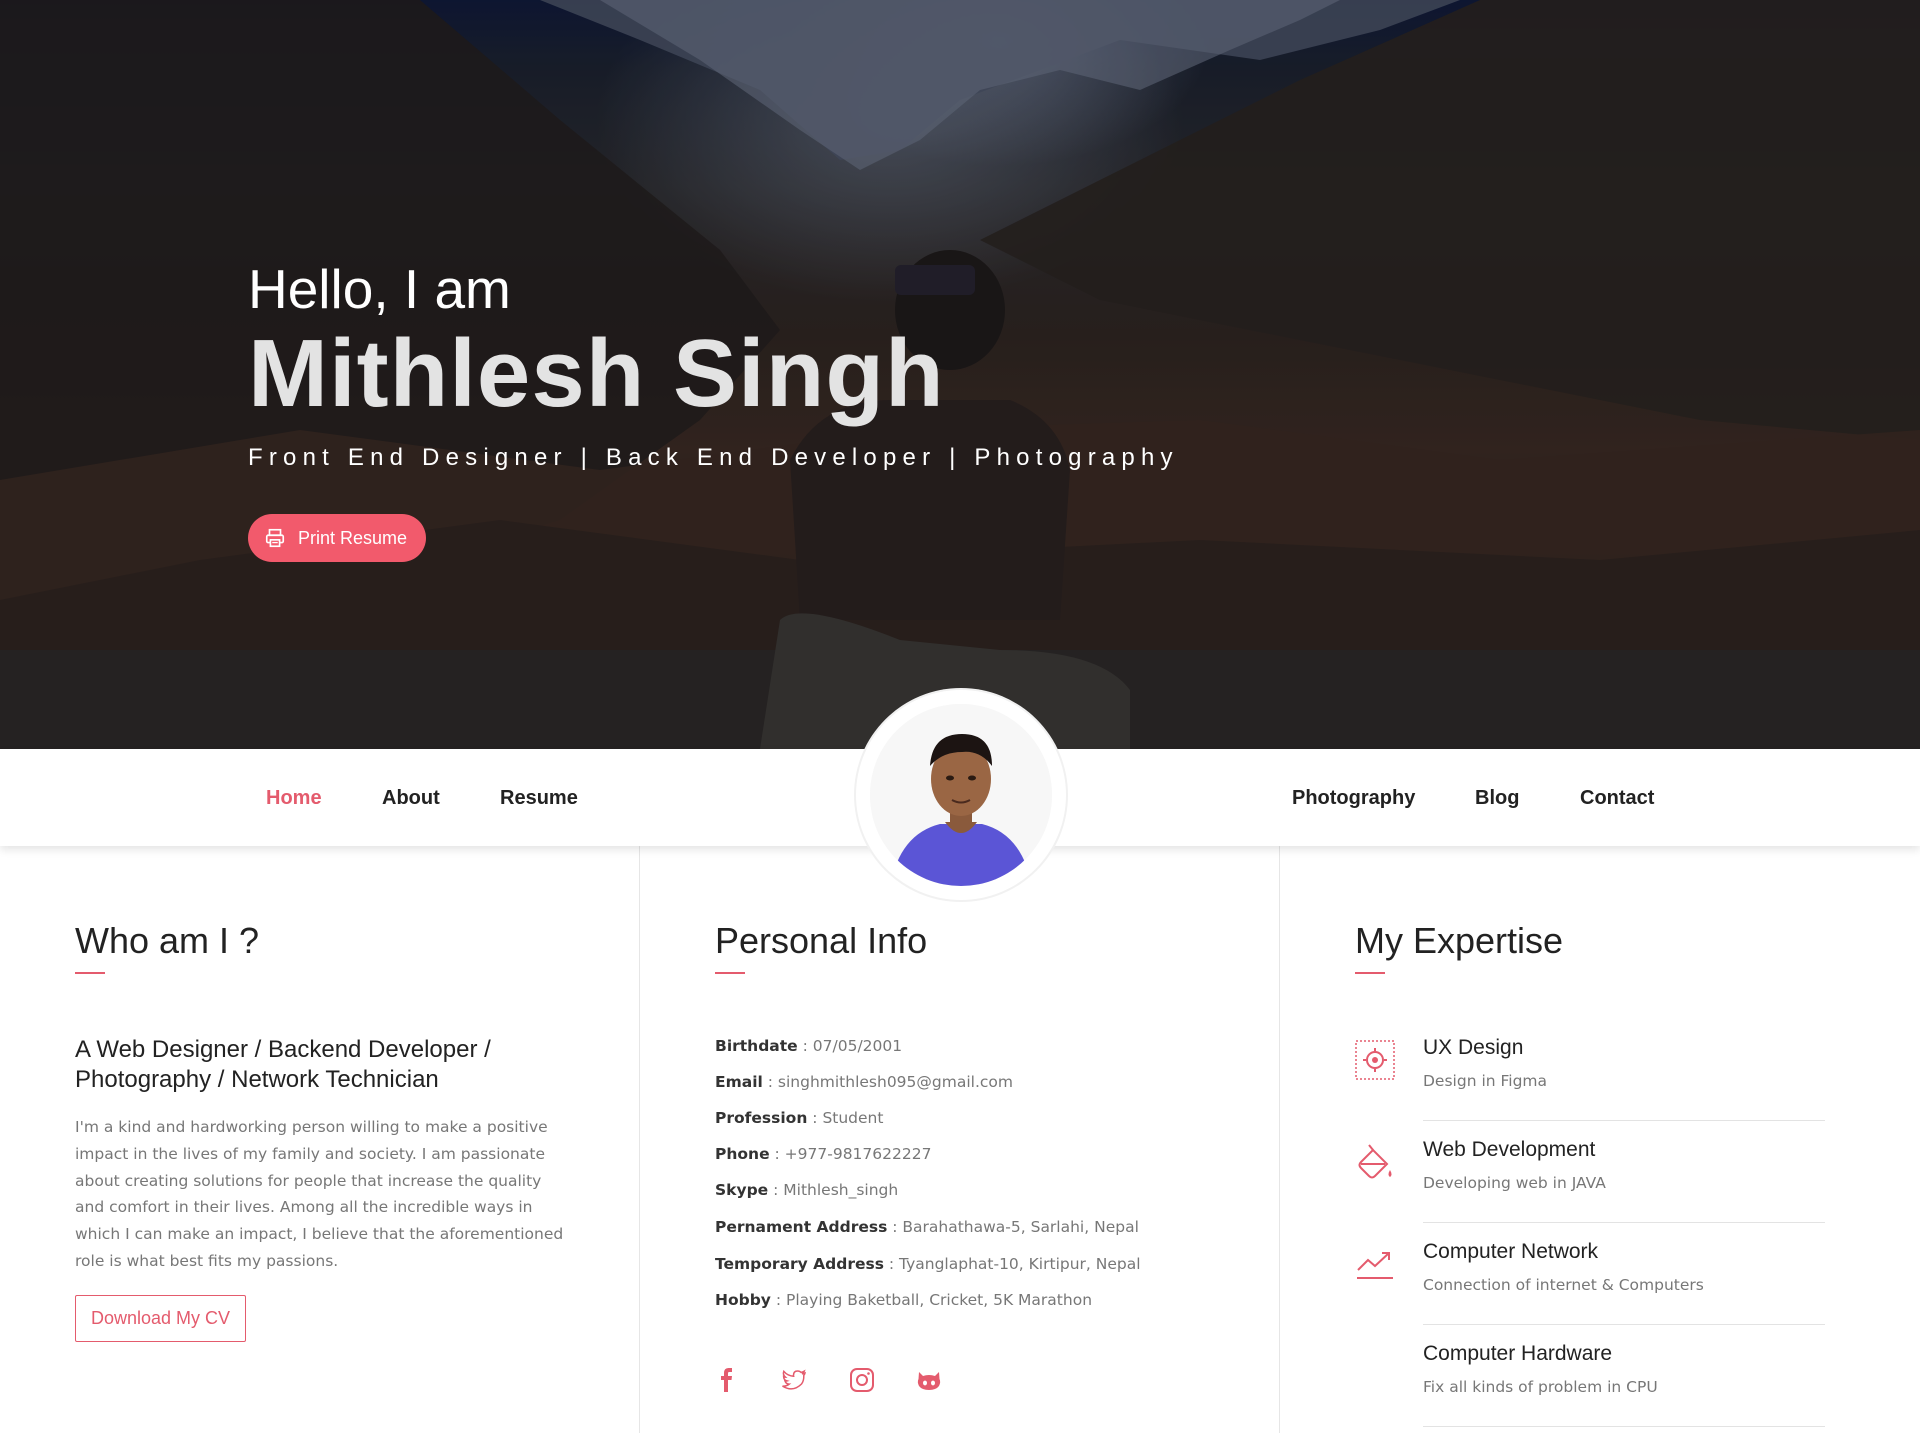 Image resolution: width=1920 pixels, height=1433 pixels. Describe the element at coordinates (739, 1082) in the screenshot. I see `info-label: Email` at that location.